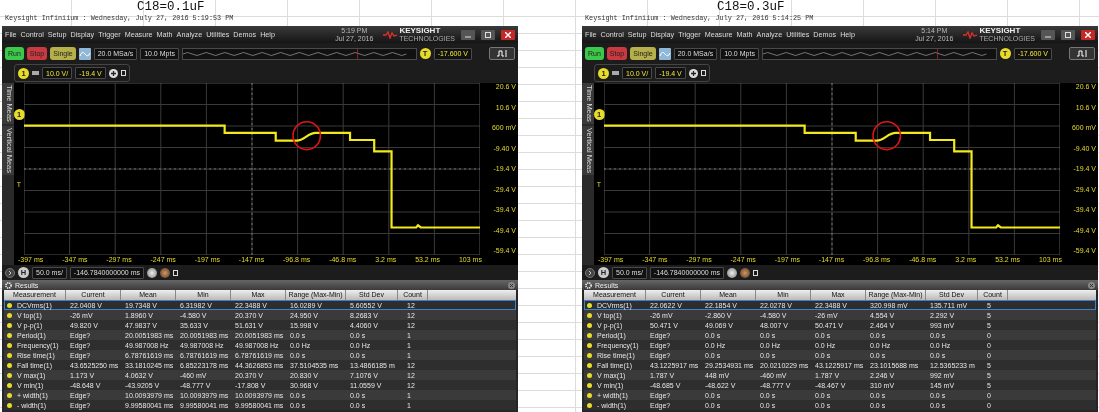 This screenshot has height=412, width=1099. What do you see at coordinates (751, 7) in the screenshot?
I see `caption-text: C18=0.3uF` at bounding box center [751, 7].